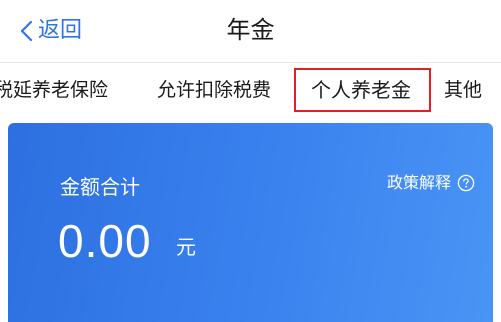 This screenshot has height=322, width=501. I want to click on tab-allowed-tax-deductions: 允许扣除税费, so click(214, 90).